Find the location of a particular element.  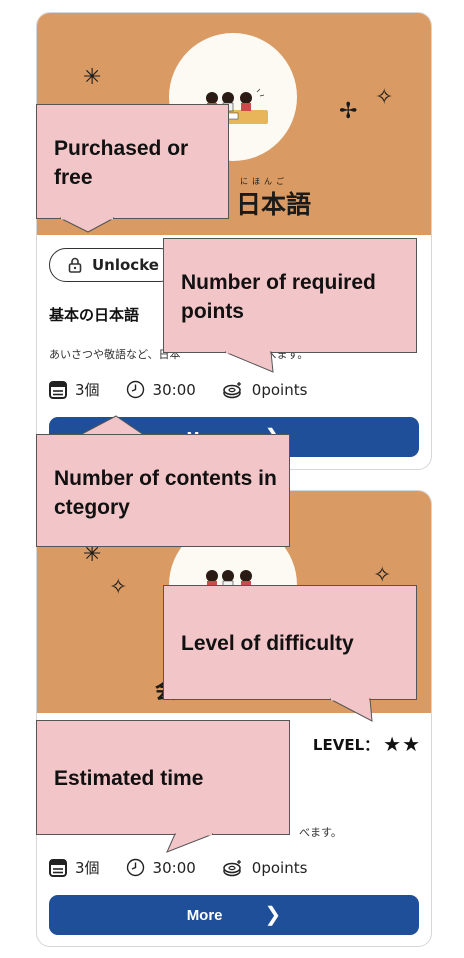

chevron-right-icon: ❯ is located at coordinates (273, 915).